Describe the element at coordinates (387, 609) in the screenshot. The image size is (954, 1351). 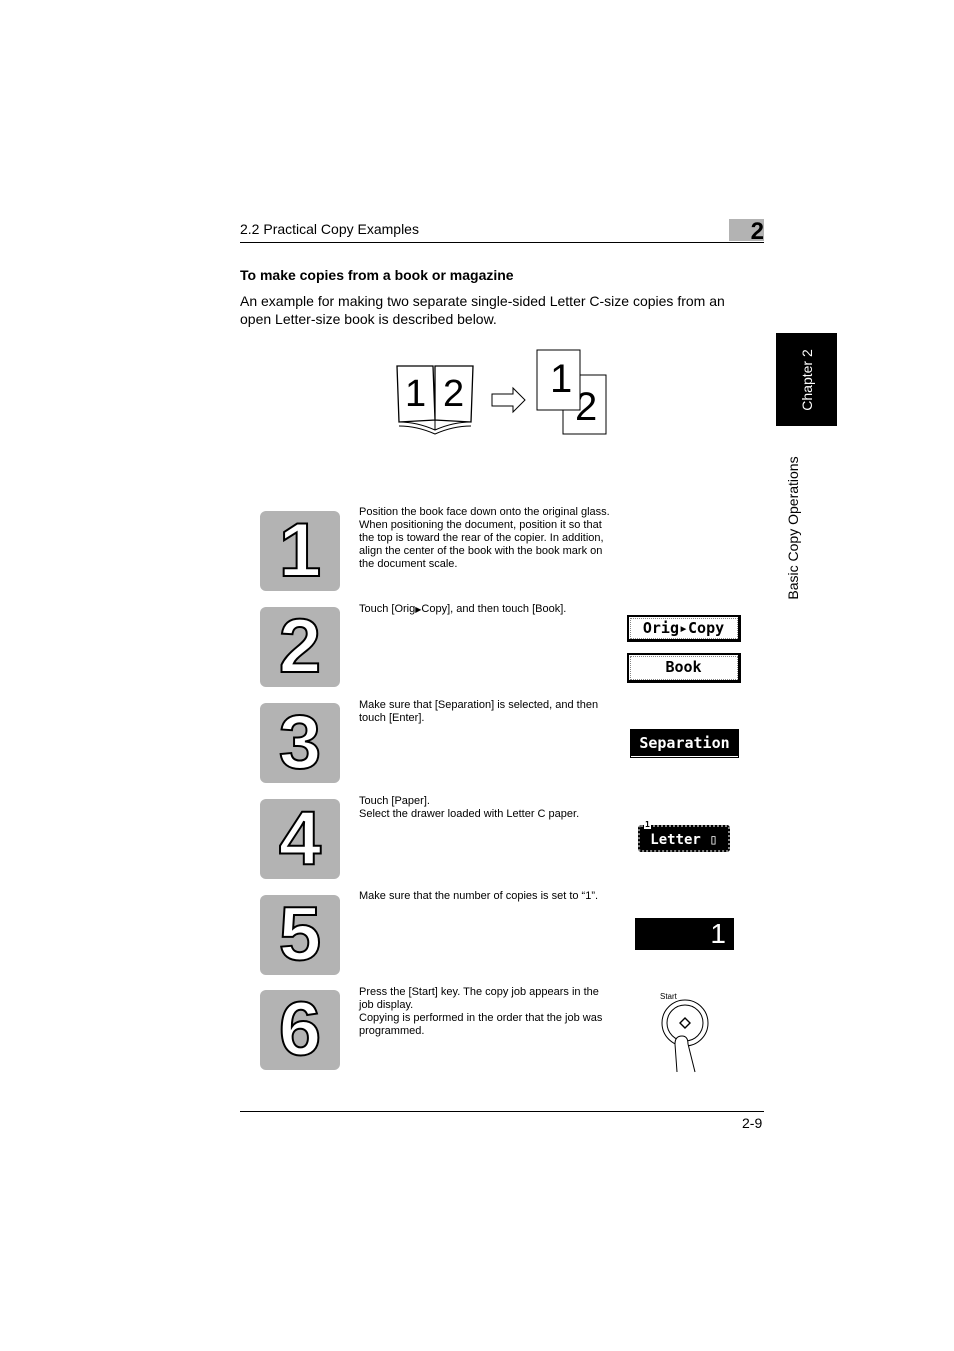
I see `step-2-text-a: Touch [Orig` at that location.